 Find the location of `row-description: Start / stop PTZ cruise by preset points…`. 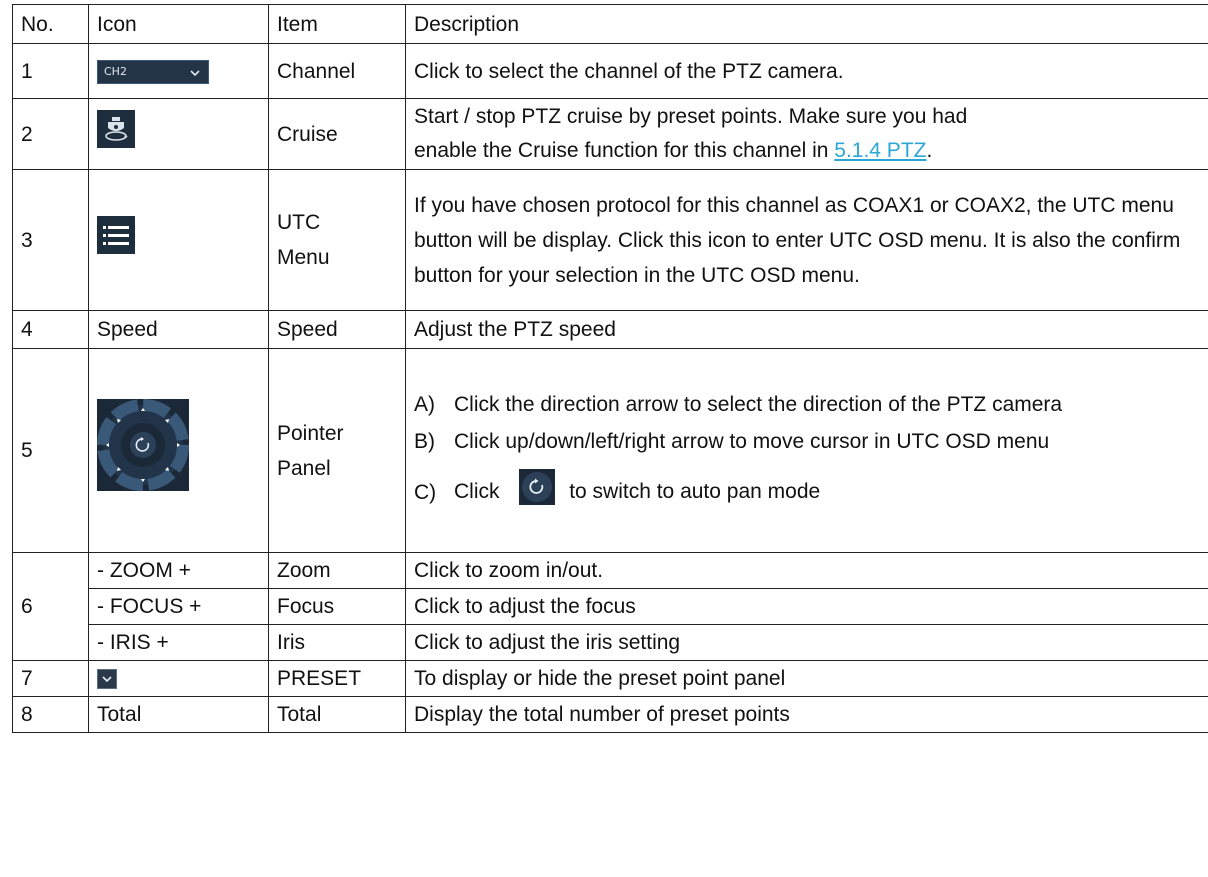

row-description: Start / stop PTZ cruise by preset points… is located at coordinates (806, 134).